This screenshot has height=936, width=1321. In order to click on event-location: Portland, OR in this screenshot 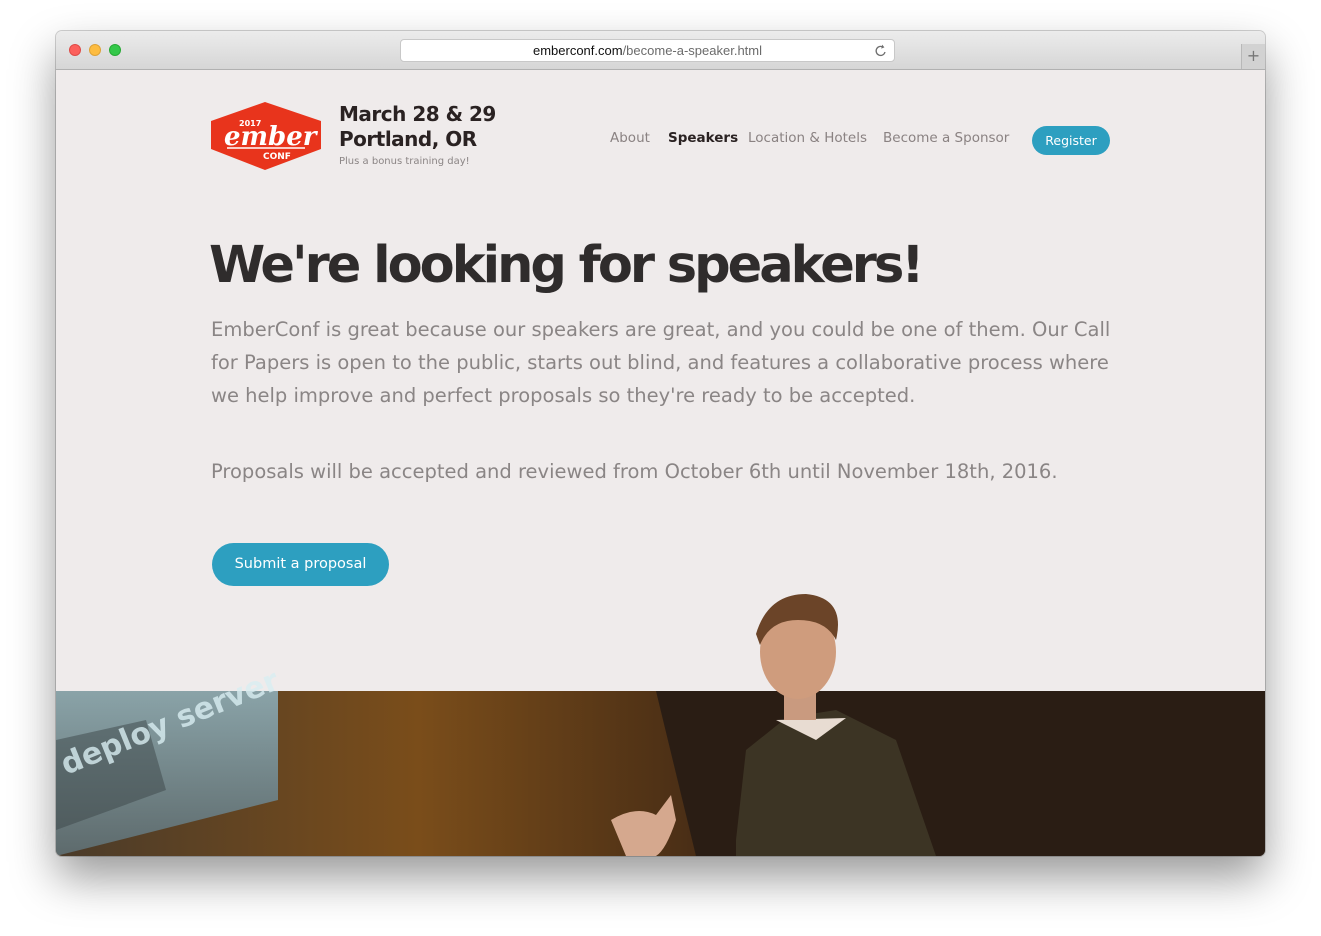, I will do `click(408, 139)`.